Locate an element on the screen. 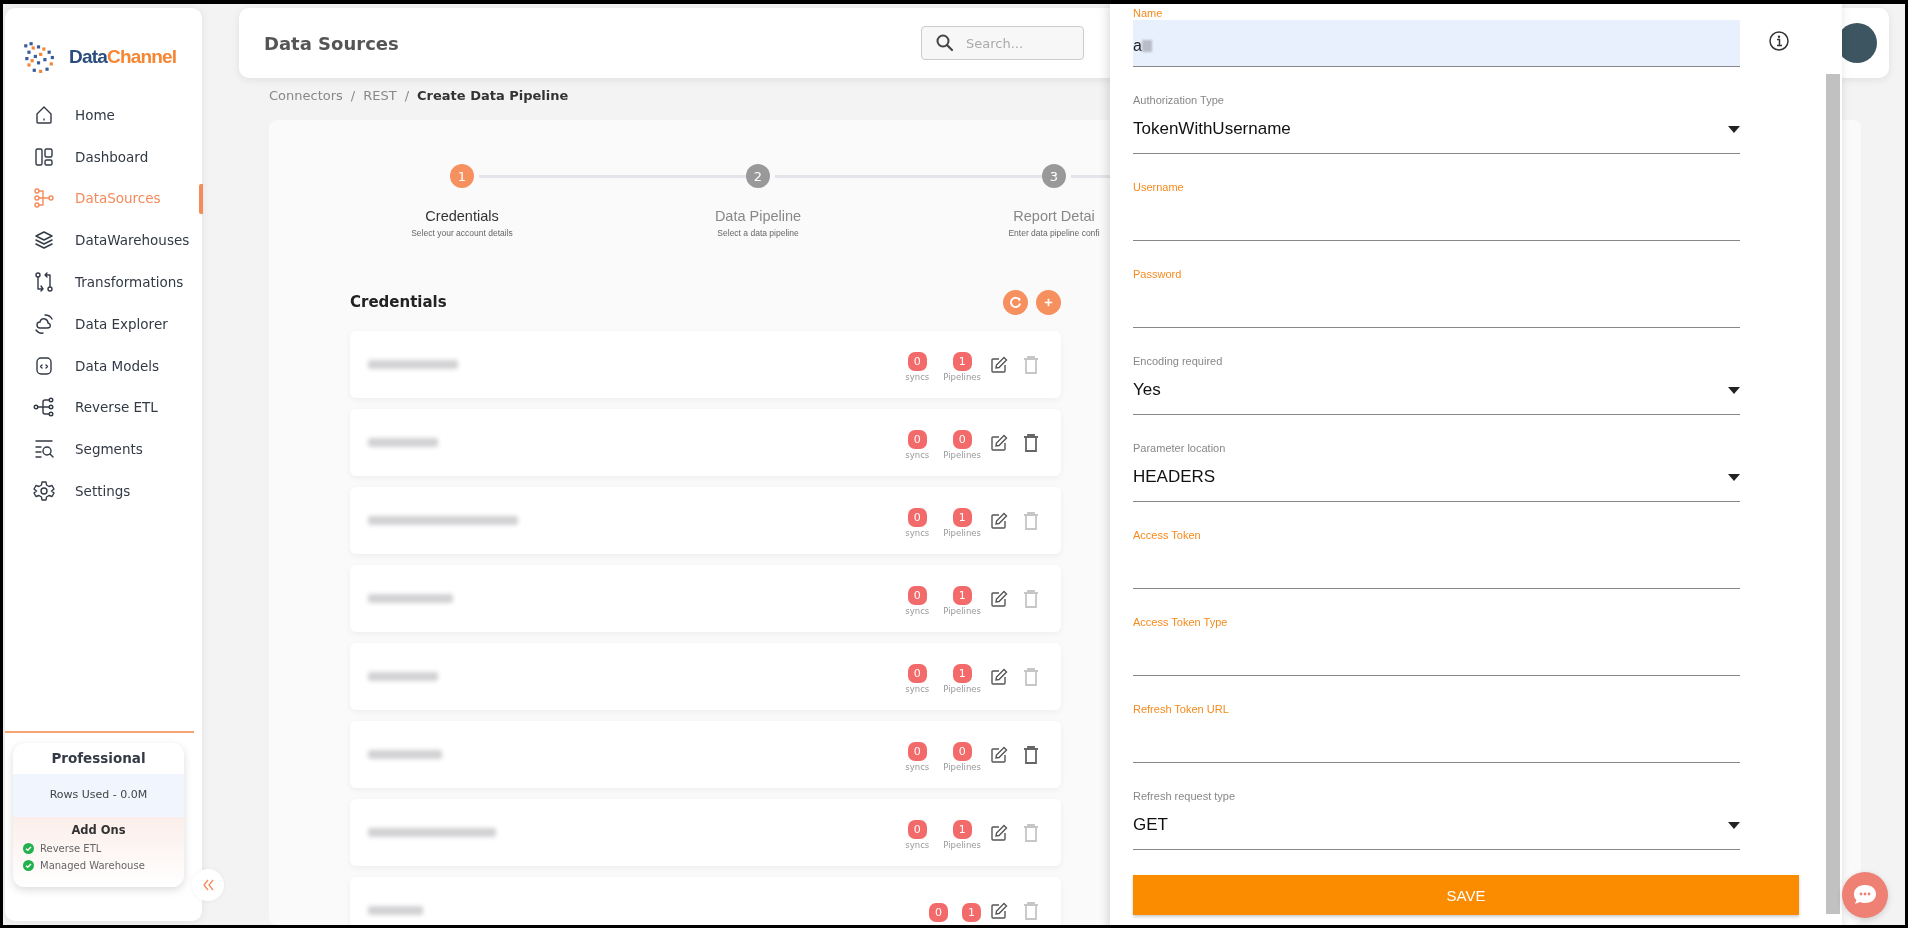 This screenshot has width=1908, height=928. logo-icon is located at coordinates (38, 57).